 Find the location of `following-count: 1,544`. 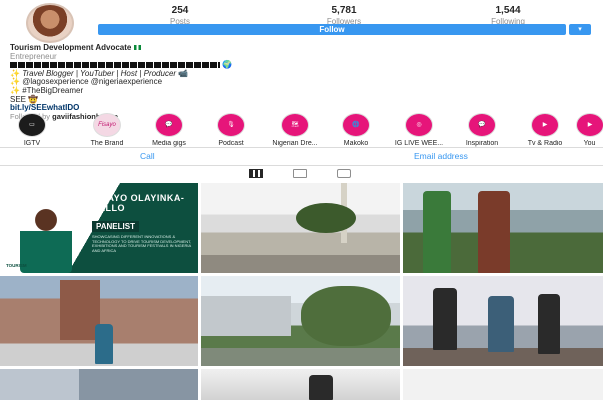

following-count: 1,544 is located at coordinates (508, 10).